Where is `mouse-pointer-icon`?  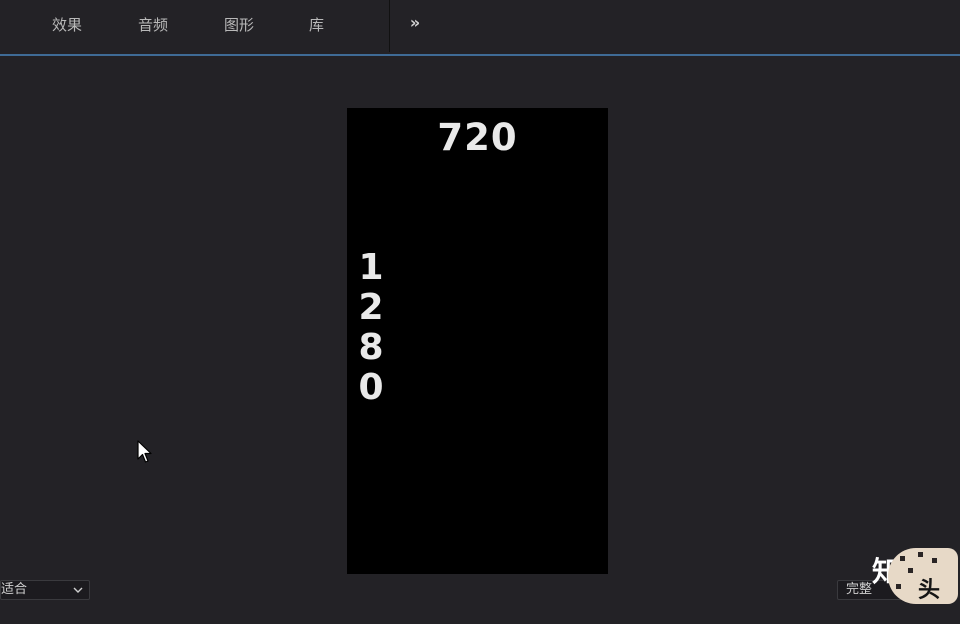 mouse-pointer-icon is located at coordinates (144, 451).